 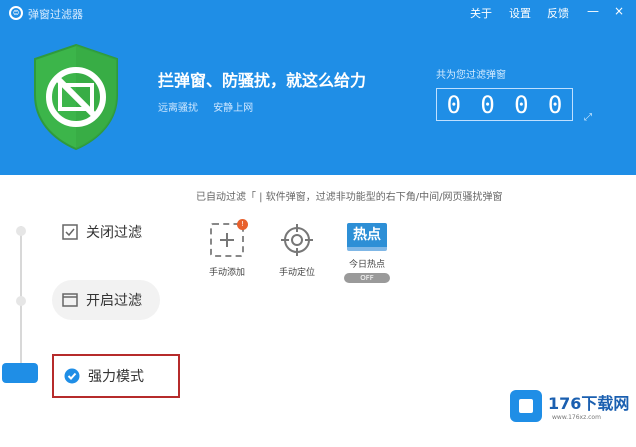 What do you see at coordinates (504, 104) in the screenshot?
I see `blocked-counter: 0 0 0 0` at bounding box center [504, 104].